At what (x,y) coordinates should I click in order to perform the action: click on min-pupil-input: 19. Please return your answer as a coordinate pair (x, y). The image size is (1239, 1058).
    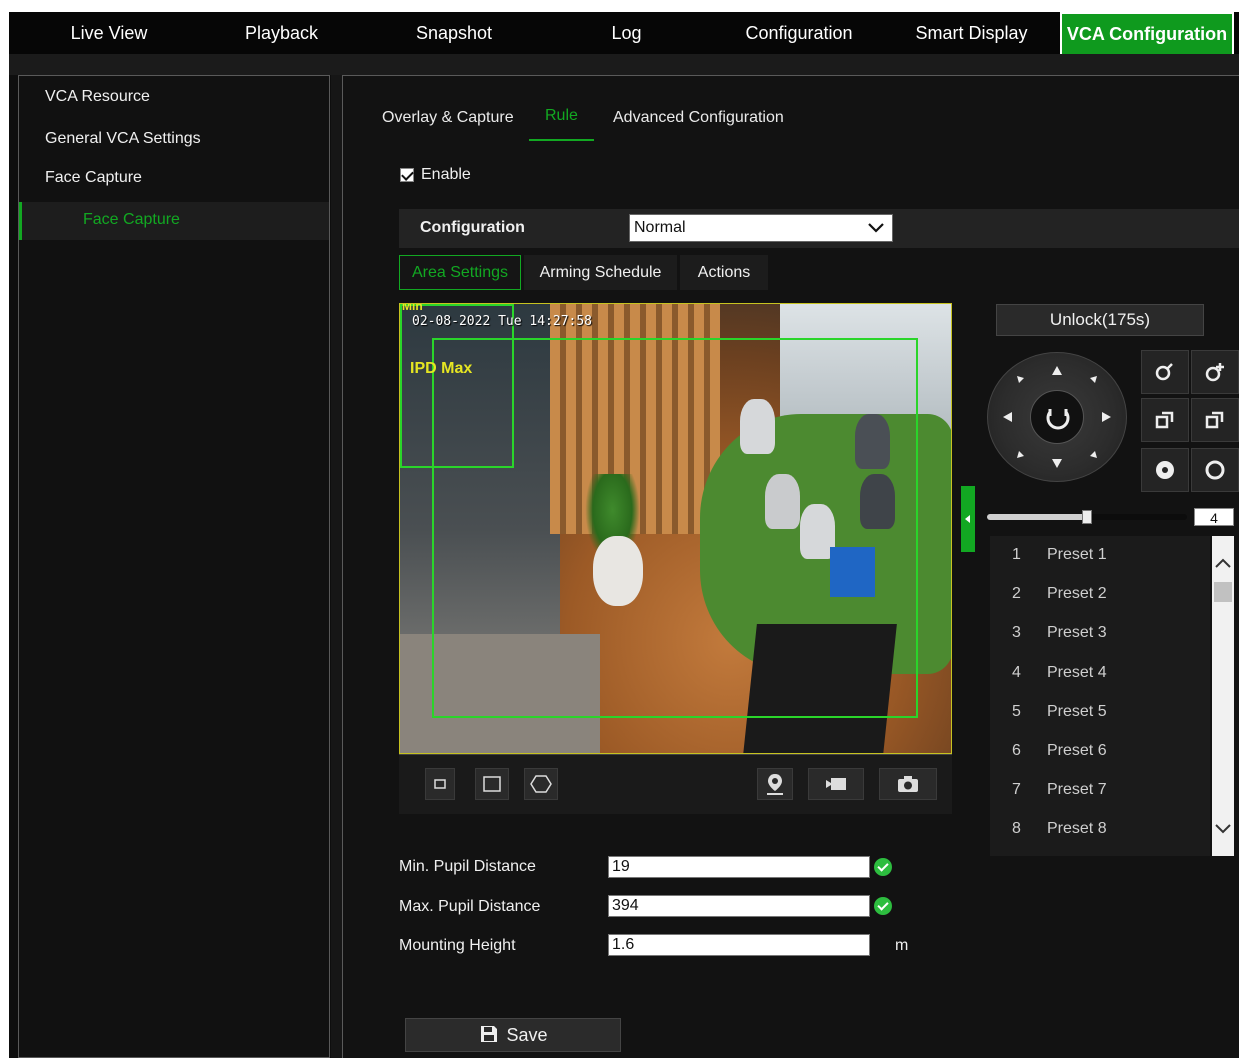
    Looking at the image, I should click on (739, 867).